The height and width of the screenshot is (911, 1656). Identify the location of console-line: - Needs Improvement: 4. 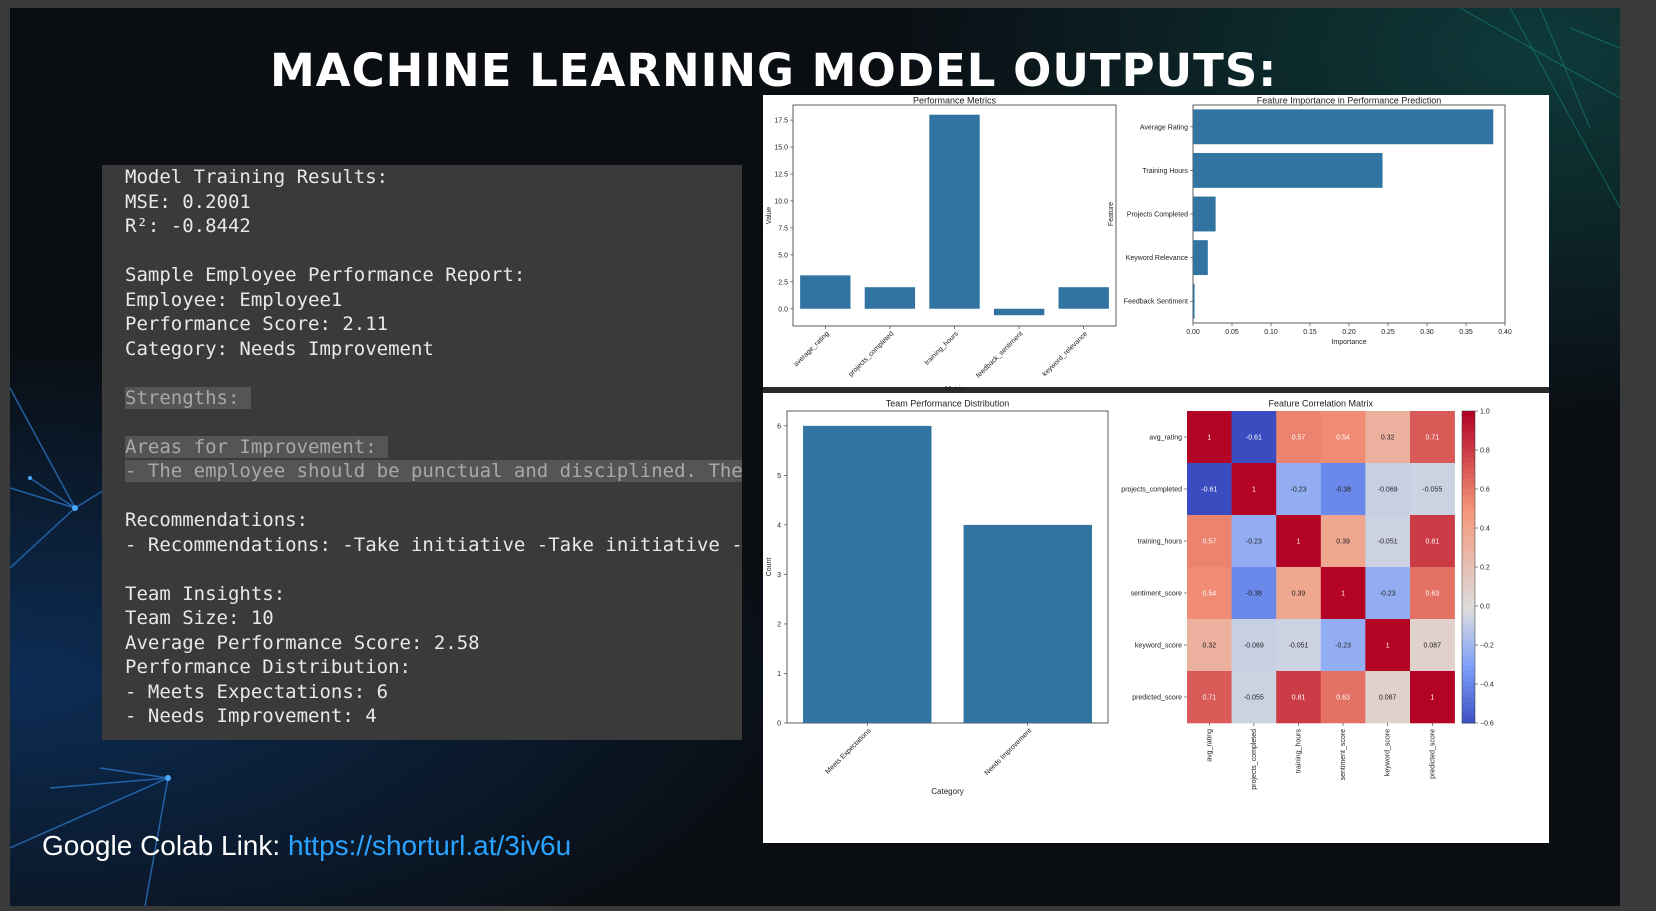
(251, 716).